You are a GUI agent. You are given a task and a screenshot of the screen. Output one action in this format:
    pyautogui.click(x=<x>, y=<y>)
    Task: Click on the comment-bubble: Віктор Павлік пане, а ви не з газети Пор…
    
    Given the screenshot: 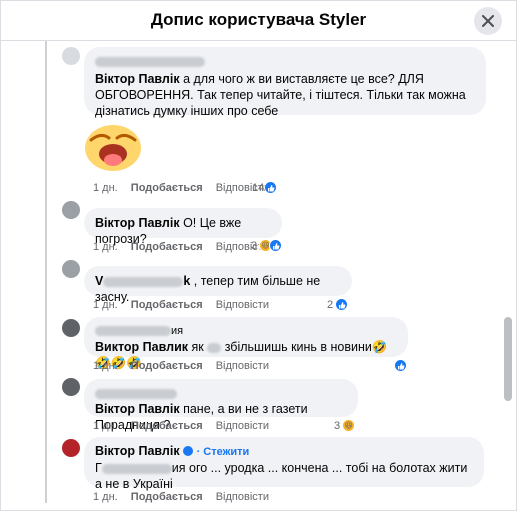 What is the action you would take?
    pyautogui.click(x=221, y=405)
    